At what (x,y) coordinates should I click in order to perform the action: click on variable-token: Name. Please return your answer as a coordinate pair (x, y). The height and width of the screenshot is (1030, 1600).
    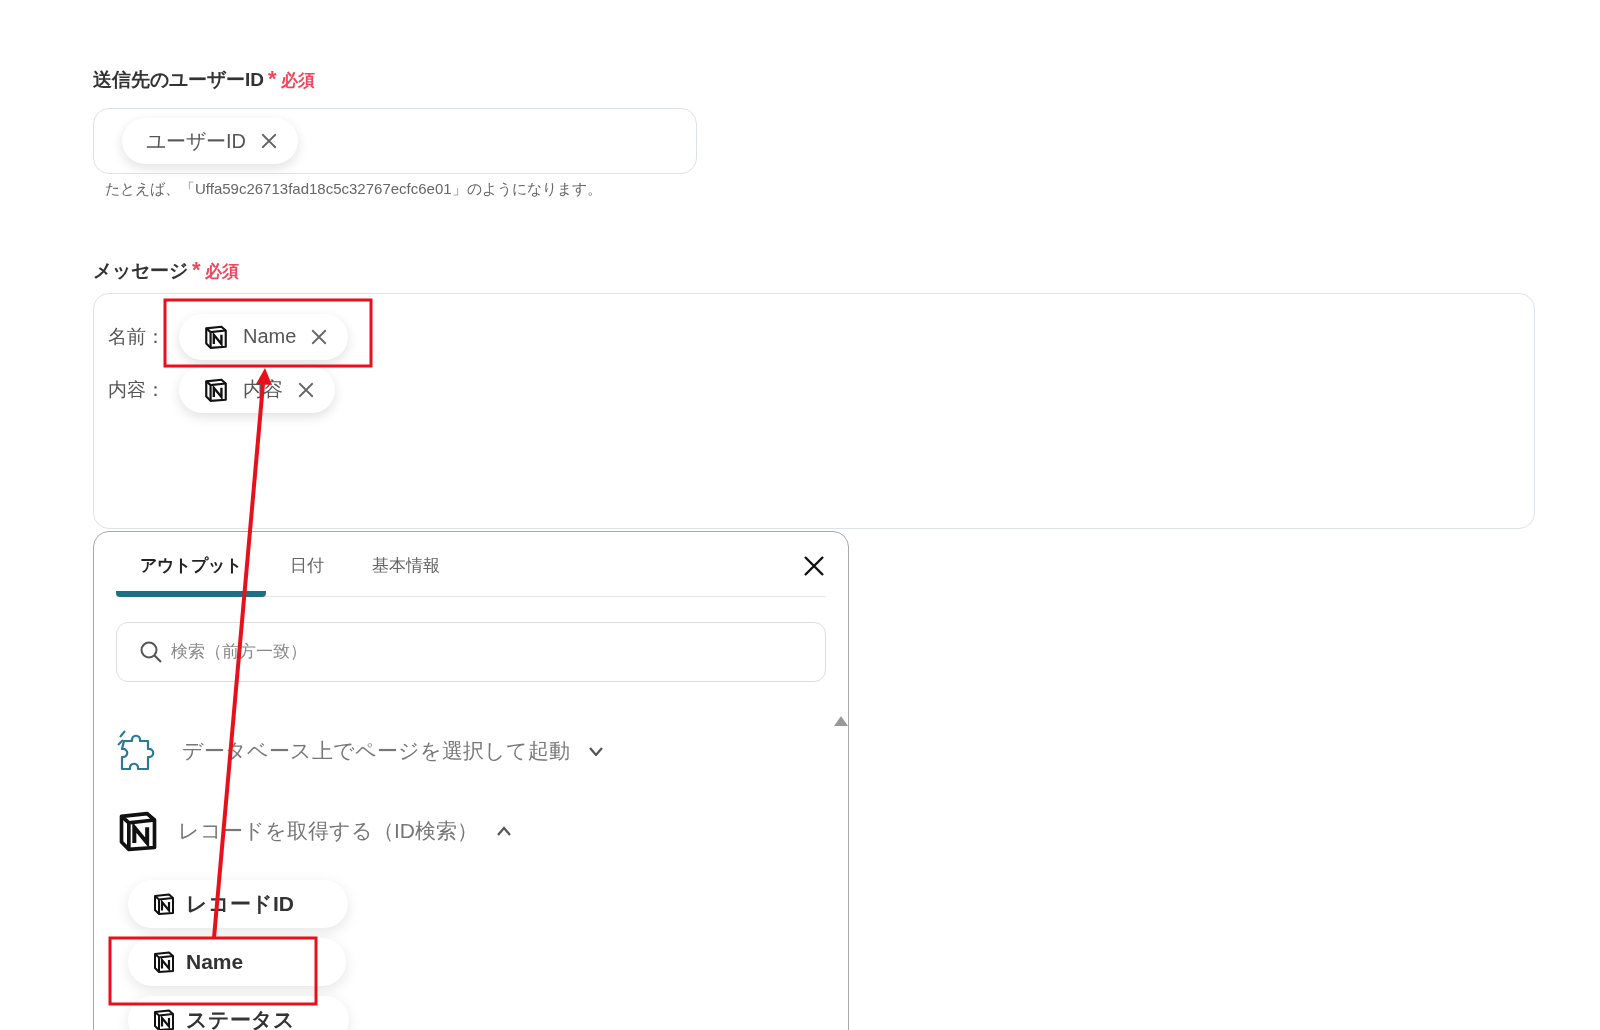
    Looking at the image, I should click on (264, 336).